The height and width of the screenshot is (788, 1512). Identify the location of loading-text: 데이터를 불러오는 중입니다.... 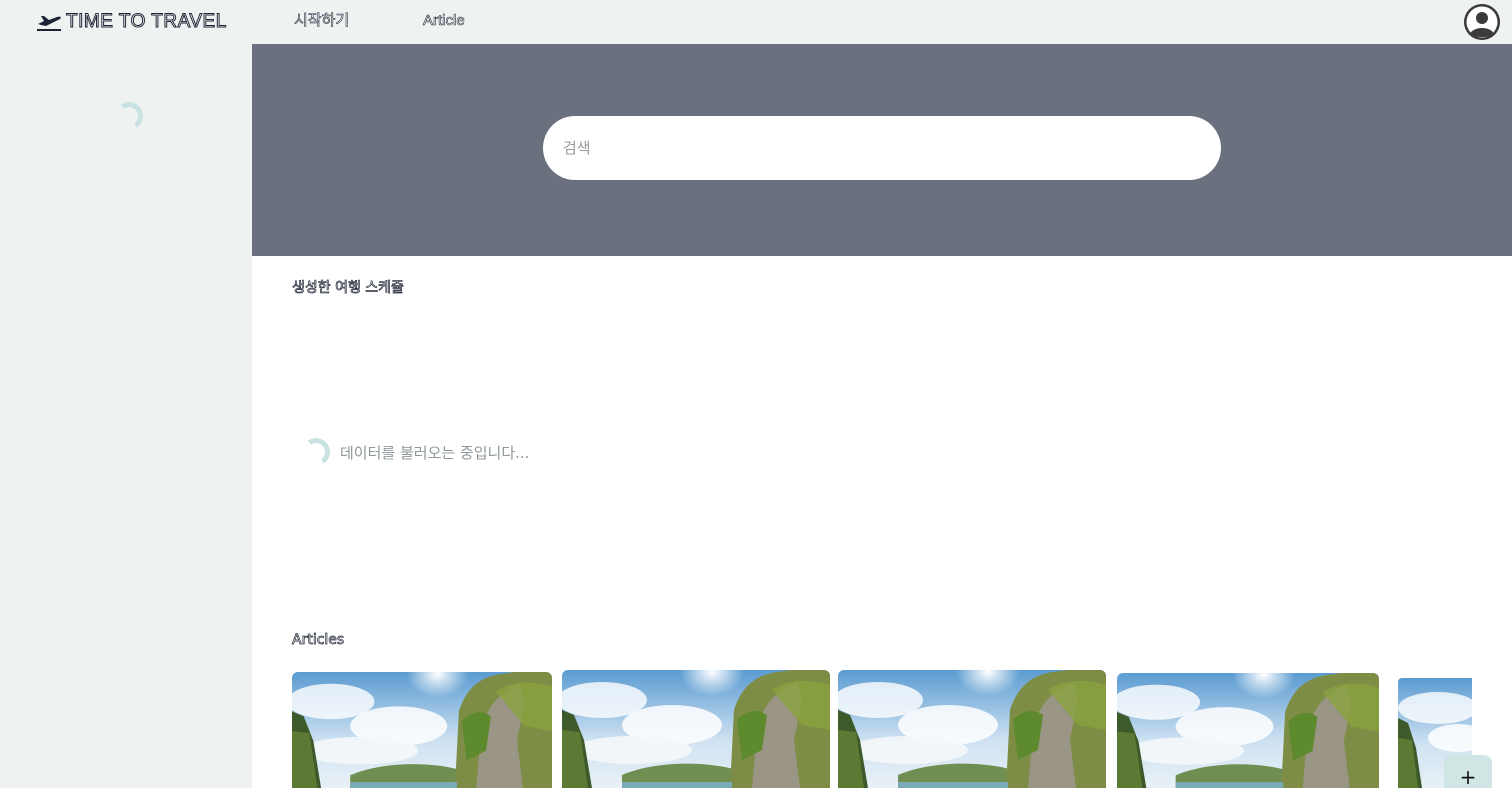
(435, 452).